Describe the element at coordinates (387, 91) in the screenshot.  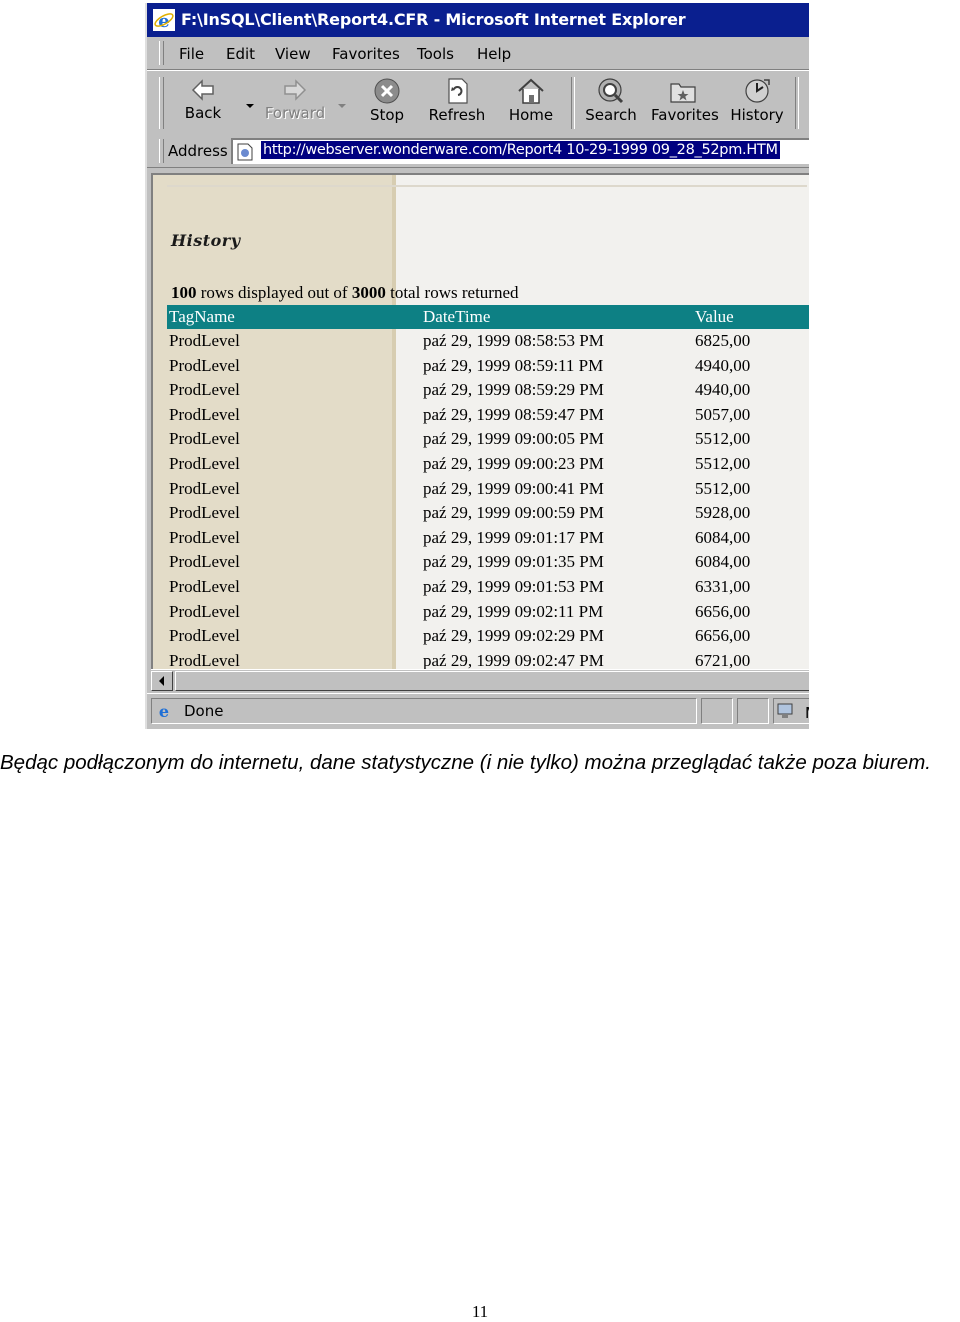
I see `stop-icon` at that location.